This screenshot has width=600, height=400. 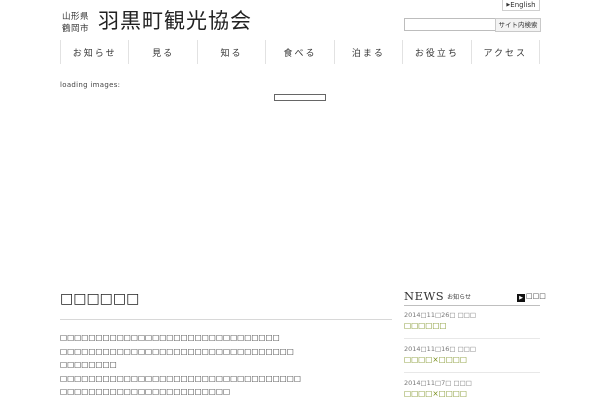 What do you see at coordinates (451, 24) in the screenshot?
I see `search-input` at bounding box center [451, 24].